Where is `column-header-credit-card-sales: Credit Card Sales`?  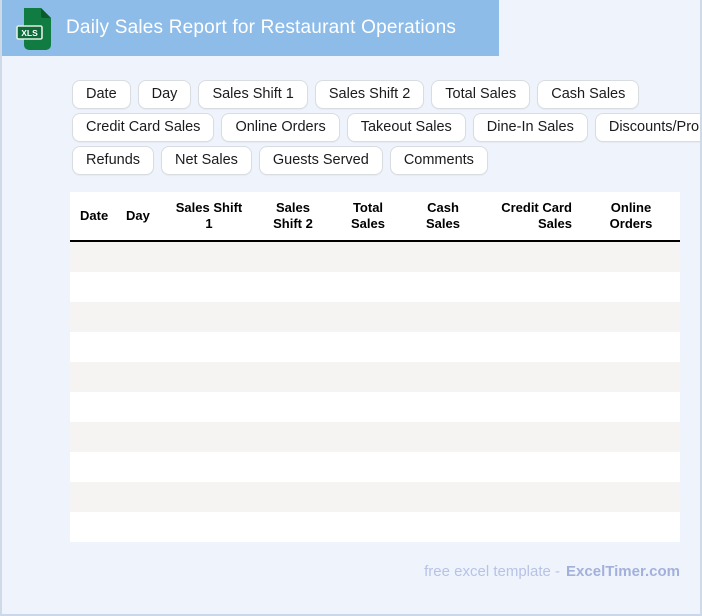
column-header-credit-card-sales: Credit Card Sales is located at coordinates (536, 215).